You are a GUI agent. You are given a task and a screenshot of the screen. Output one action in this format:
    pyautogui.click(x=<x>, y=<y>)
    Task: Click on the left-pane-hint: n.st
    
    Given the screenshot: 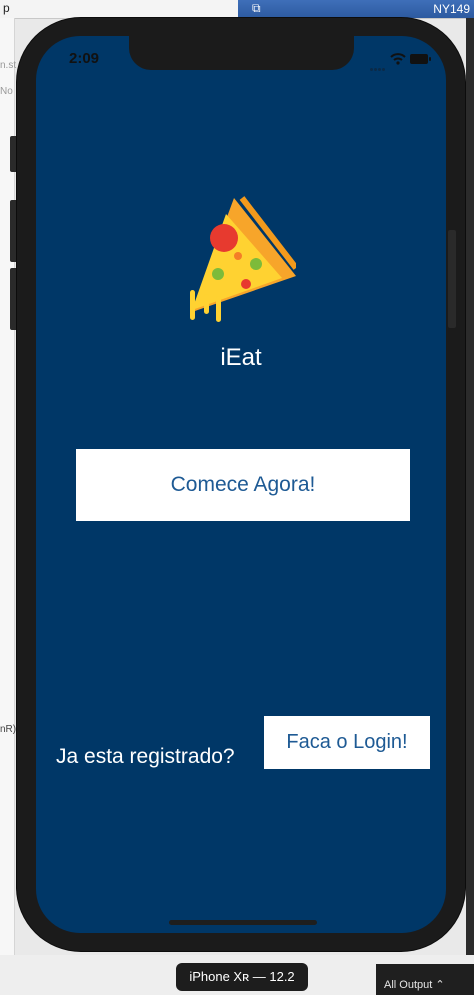 What is the action you would take?
    pyautogui.click(x=8, y=65)
    